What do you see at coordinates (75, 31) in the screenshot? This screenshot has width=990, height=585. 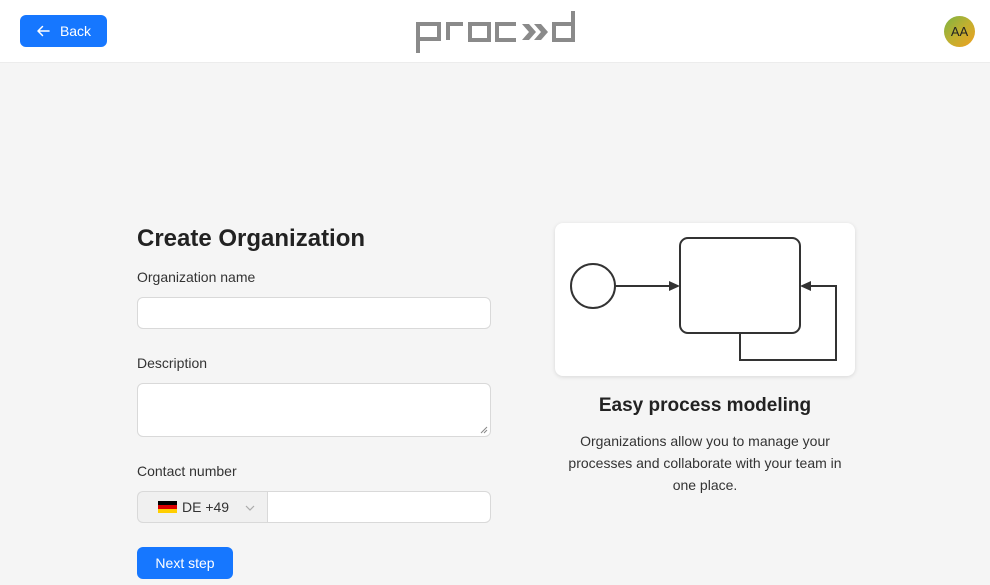 I see `back-label: Back` at bounding box center [75, 31].